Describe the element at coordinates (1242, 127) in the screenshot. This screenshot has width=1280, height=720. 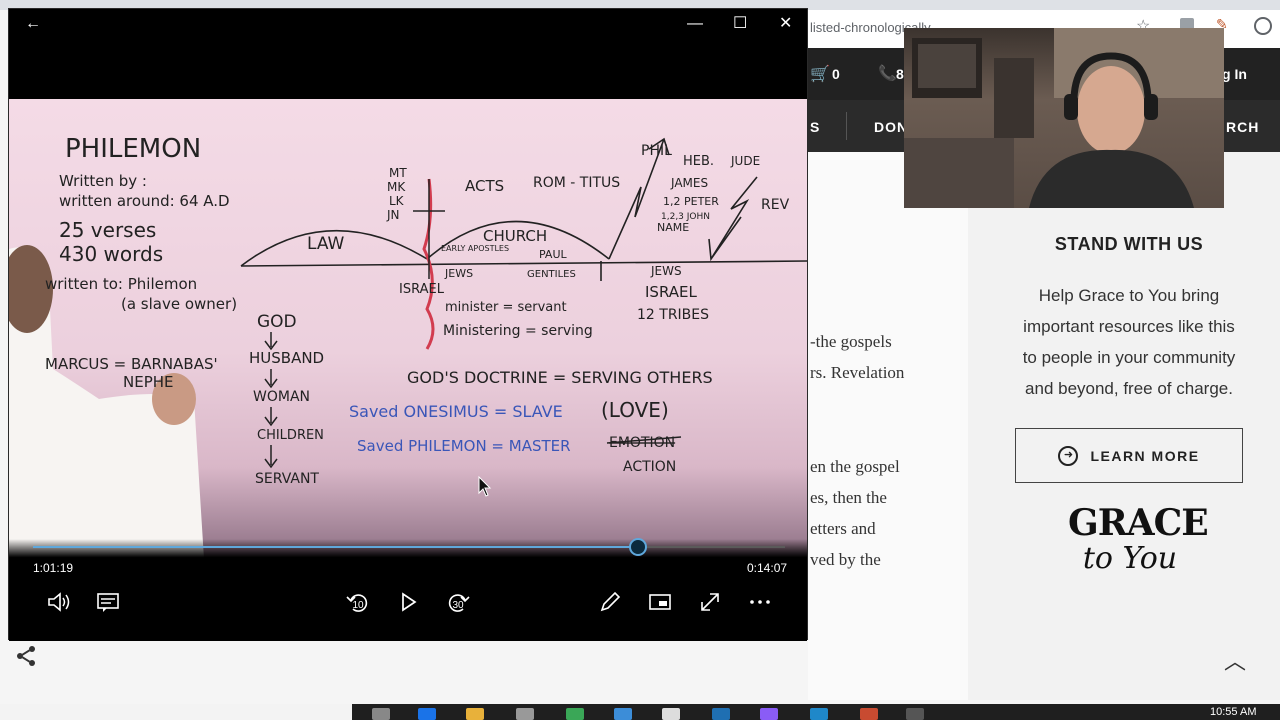
I see `nav-item-search: RCH` at that location.